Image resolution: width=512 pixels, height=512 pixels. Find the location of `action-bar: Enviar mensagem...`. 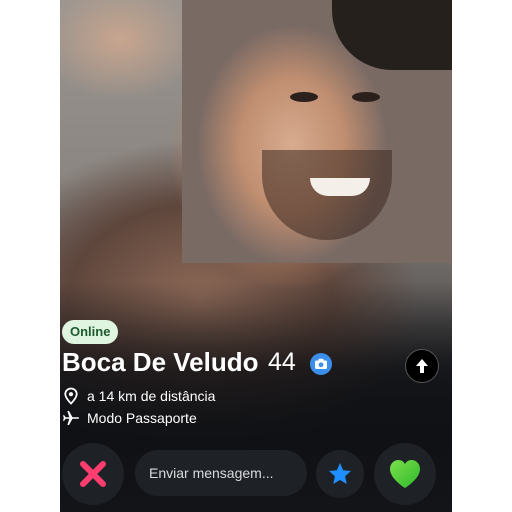

action-bar: Enviar mensagem... is located at coordinates (256, 476).